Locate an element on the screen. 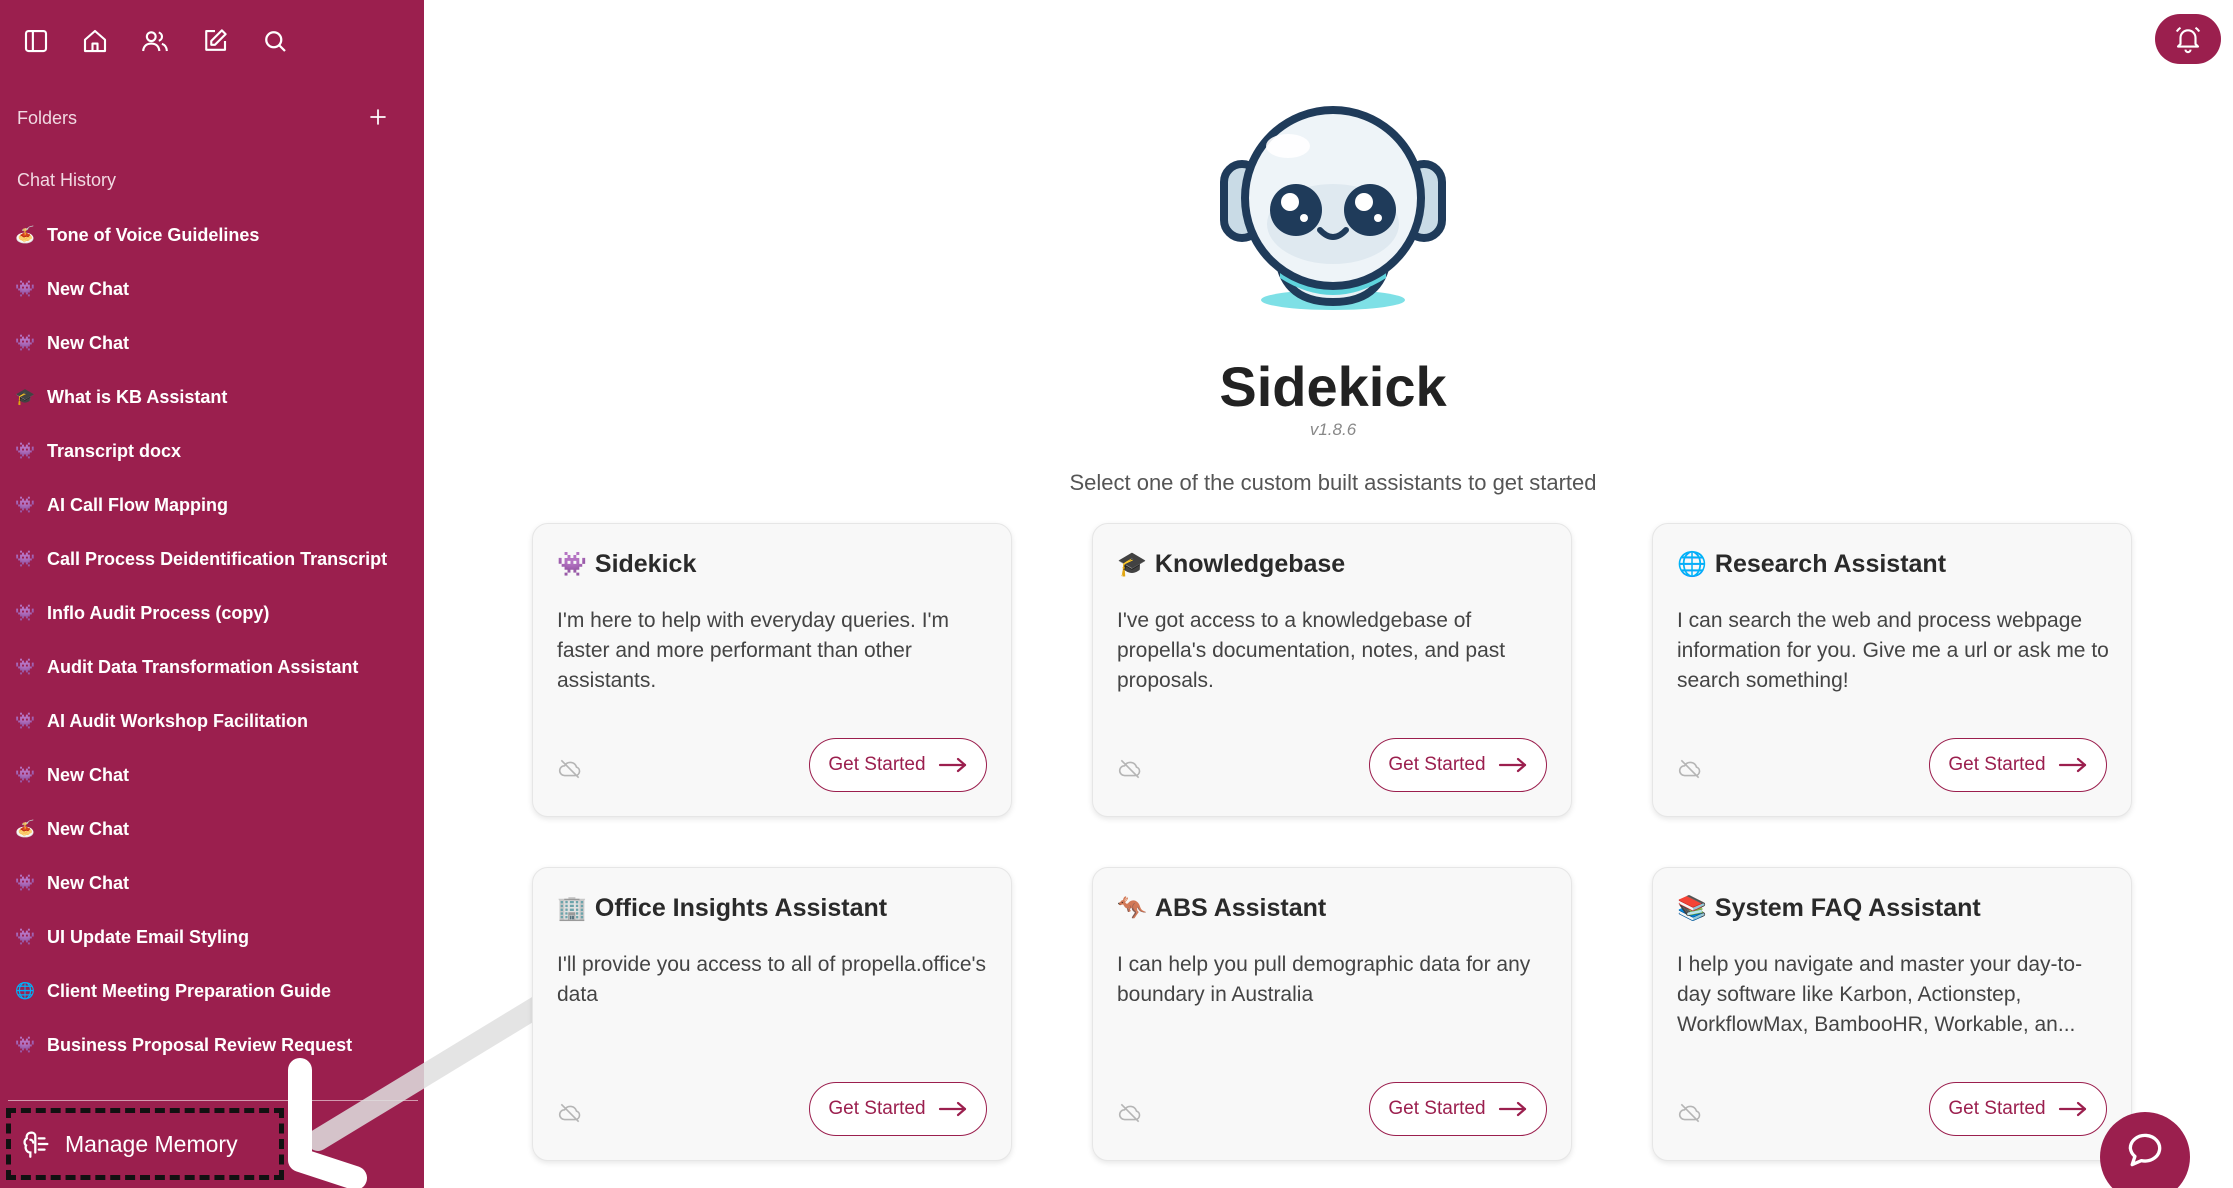 Image resolution: width=2233 pixels, height=1188 pixels. sidebar-toolbar is located at coordinates (212, 42).